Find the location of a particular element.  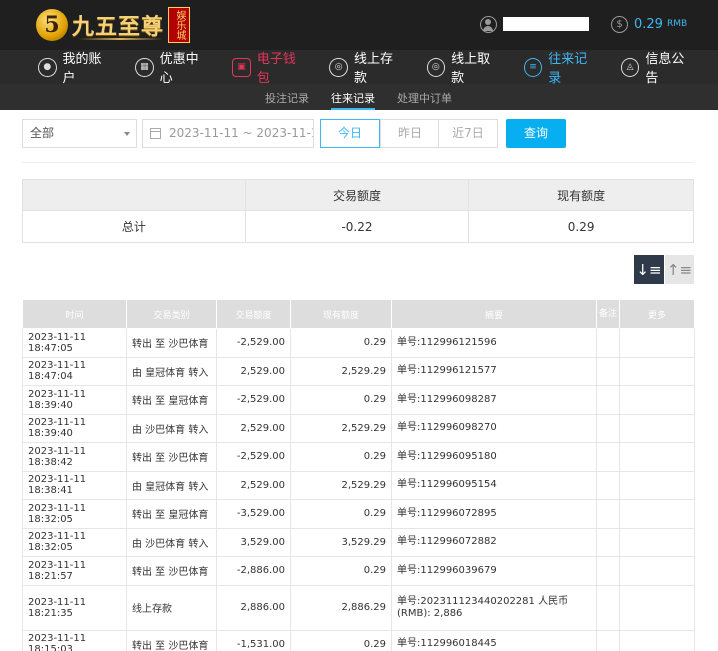

brand-name: 九五至尊 is located at coordinates (118, 27).